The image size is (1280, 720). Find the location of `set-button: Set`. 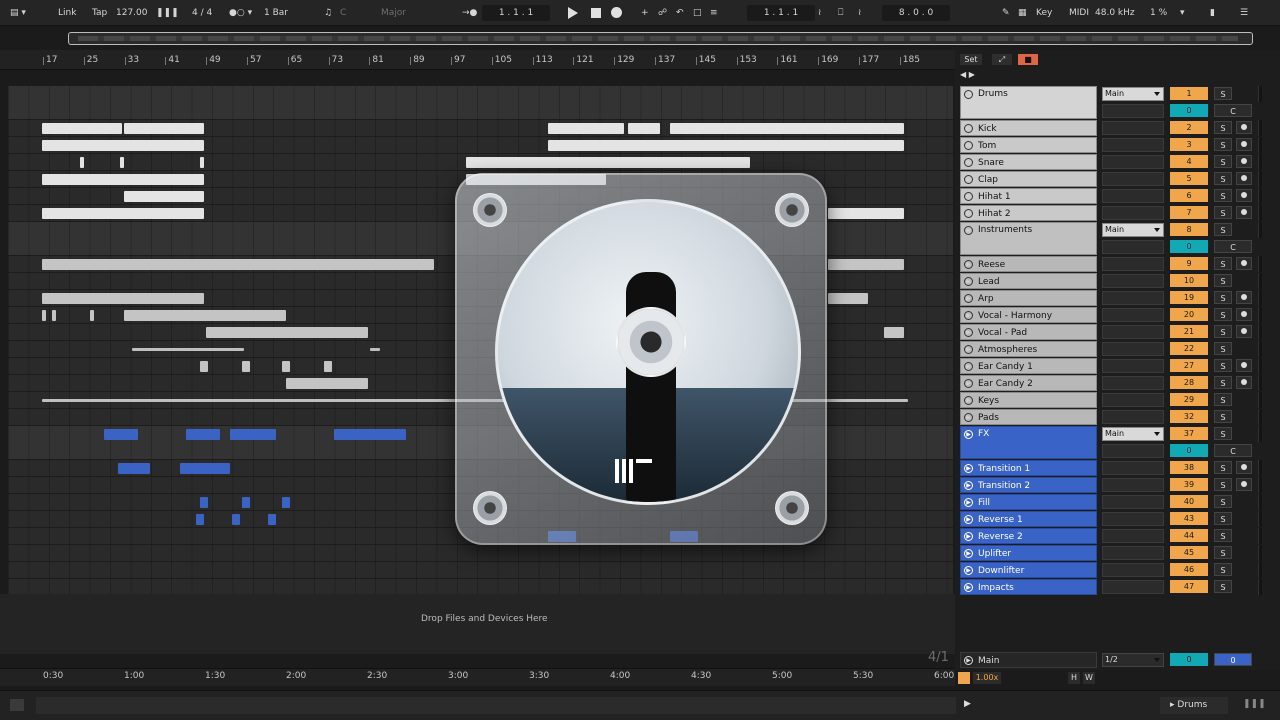

set-button: Set is located at coordinates (971, 59).